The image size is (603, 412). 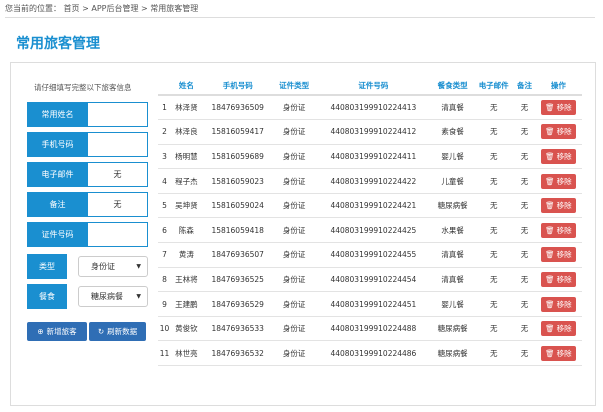 I want to click on table-cell: 王建鹏, so click(x=186, y=304).